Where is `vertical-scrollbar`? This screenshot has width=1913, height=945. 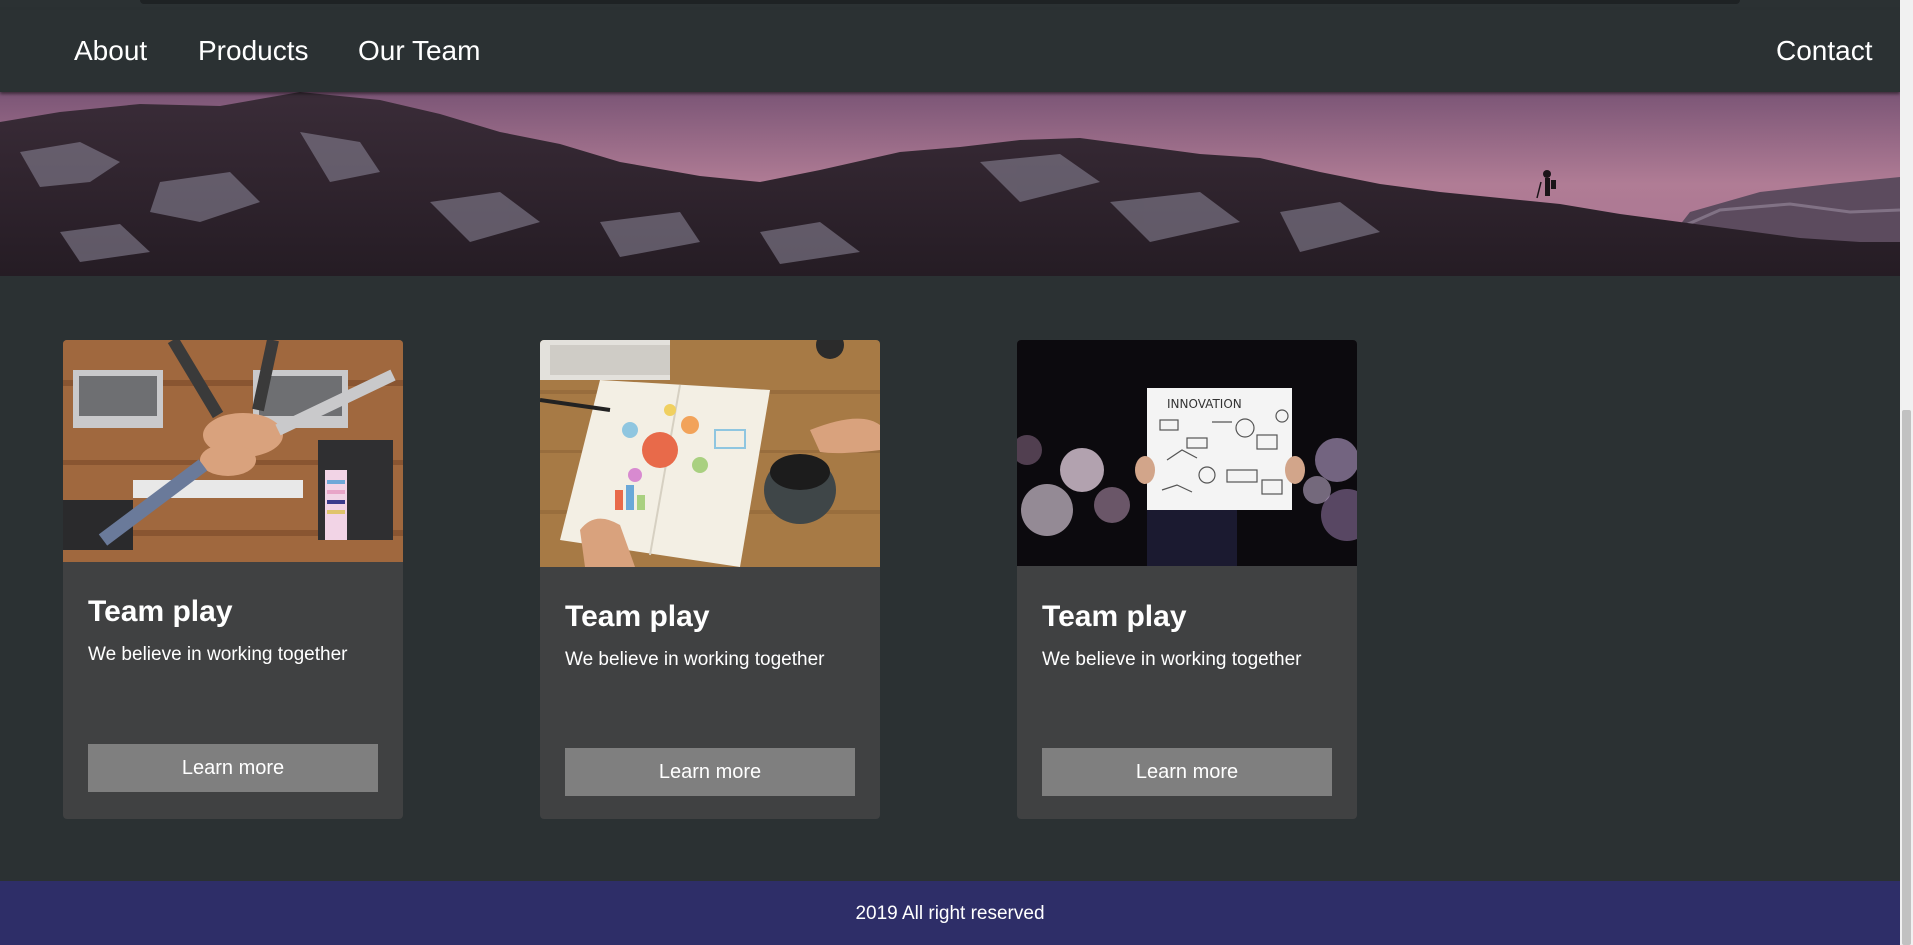
vertical-scrollbar is located at coordinates (1906, 472).